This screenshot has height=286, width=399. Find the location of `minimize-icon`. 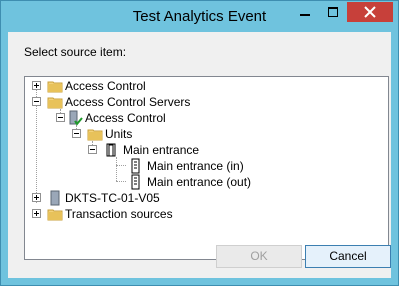

minimize-icon is located at coordinates (304, 15).